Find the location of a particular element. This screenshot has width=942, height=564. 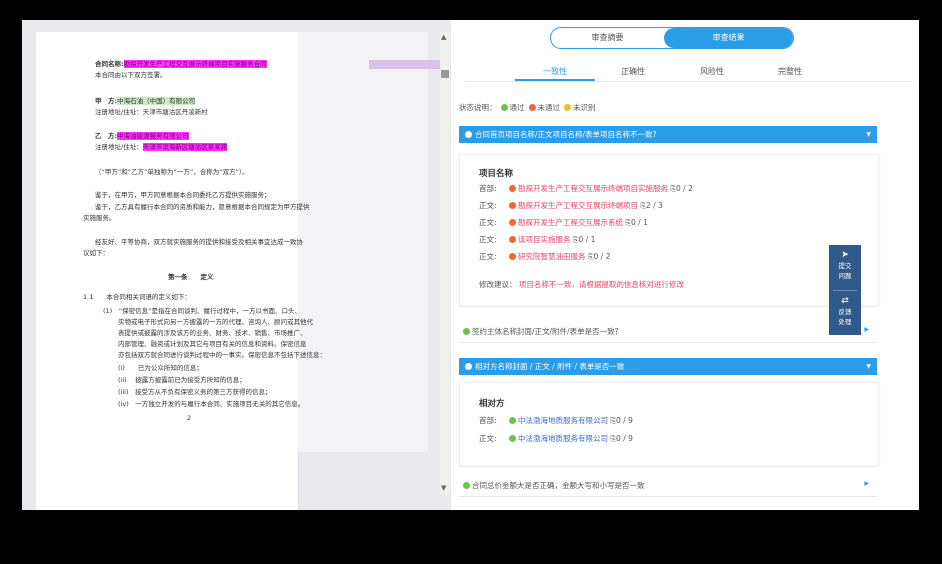

intro-line: 本合同由以下双方签署。 is located at coordinates (131, 75).